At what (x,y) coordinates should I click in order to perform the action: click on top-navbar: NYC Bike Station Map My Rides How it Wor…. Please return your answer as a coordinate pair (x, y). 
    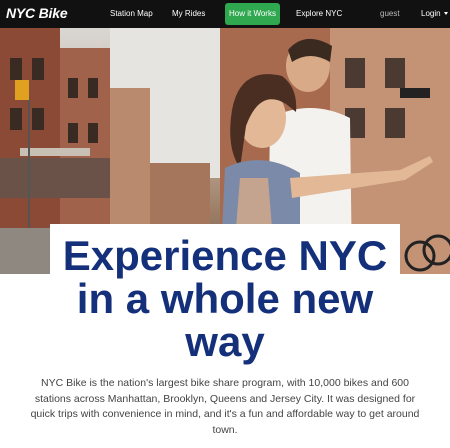
    Looking at the image, I should click on (225, 14).